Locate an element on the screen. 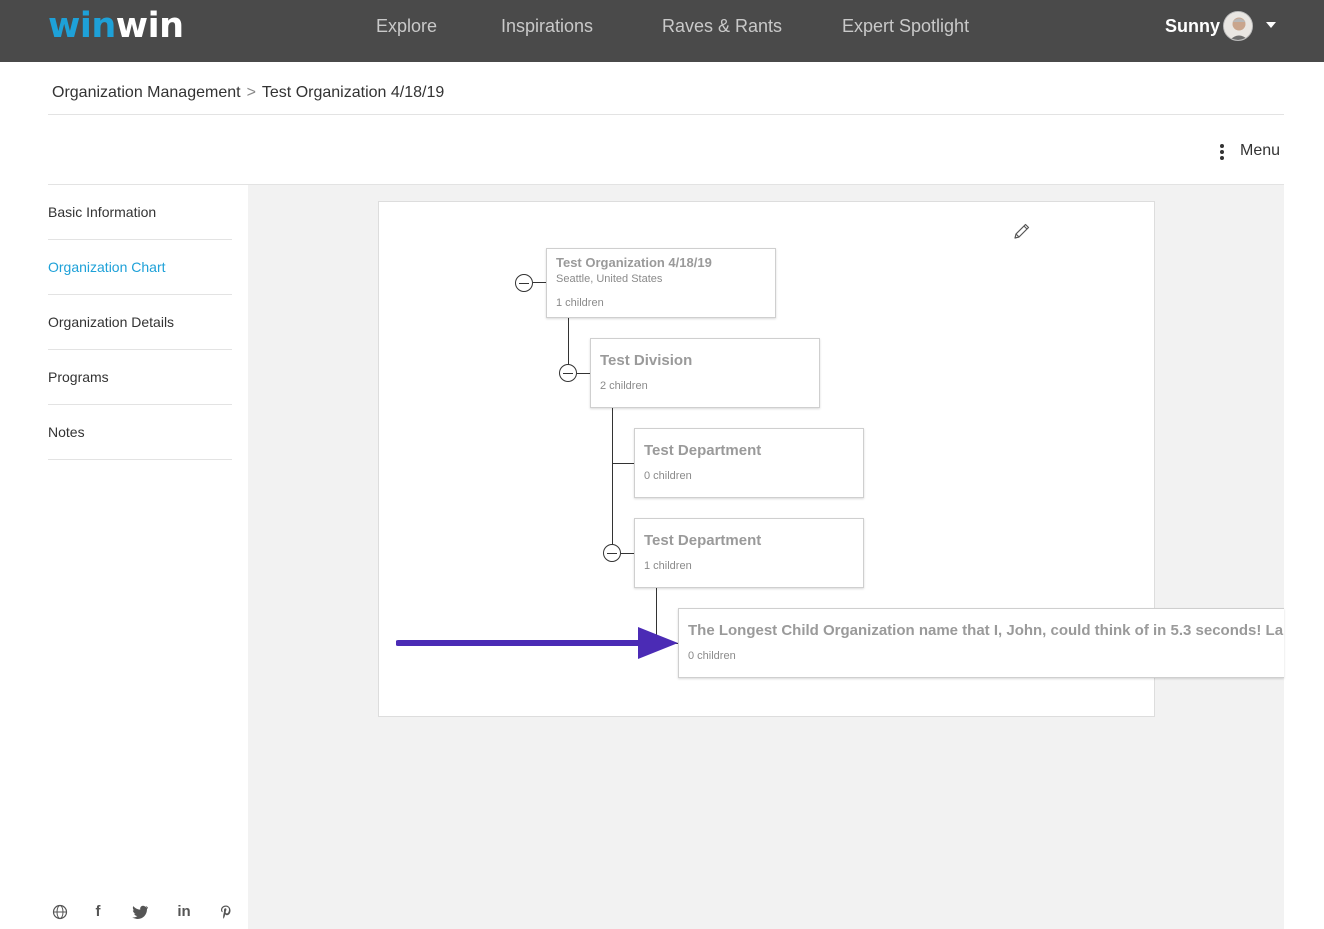  org-node-department: Test Department 0 children is located at coordinates (749, 463).